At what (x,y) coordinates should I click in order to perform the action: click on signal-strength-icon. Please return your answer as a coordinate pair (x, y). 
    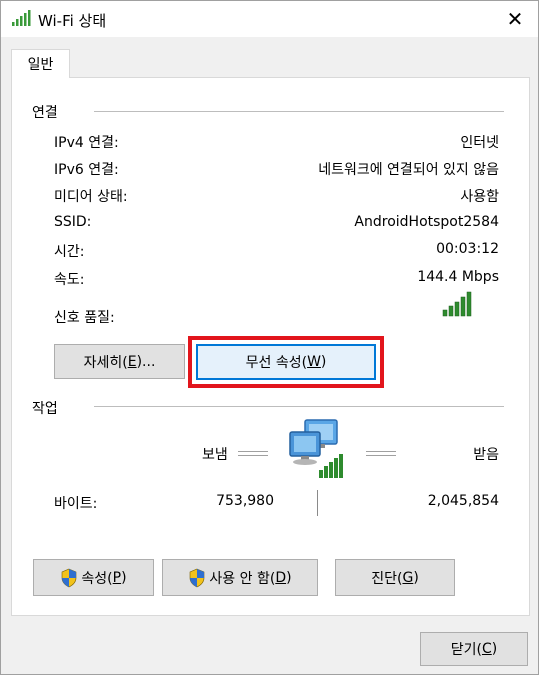
    Looking at the image, I should click on (457, 304).